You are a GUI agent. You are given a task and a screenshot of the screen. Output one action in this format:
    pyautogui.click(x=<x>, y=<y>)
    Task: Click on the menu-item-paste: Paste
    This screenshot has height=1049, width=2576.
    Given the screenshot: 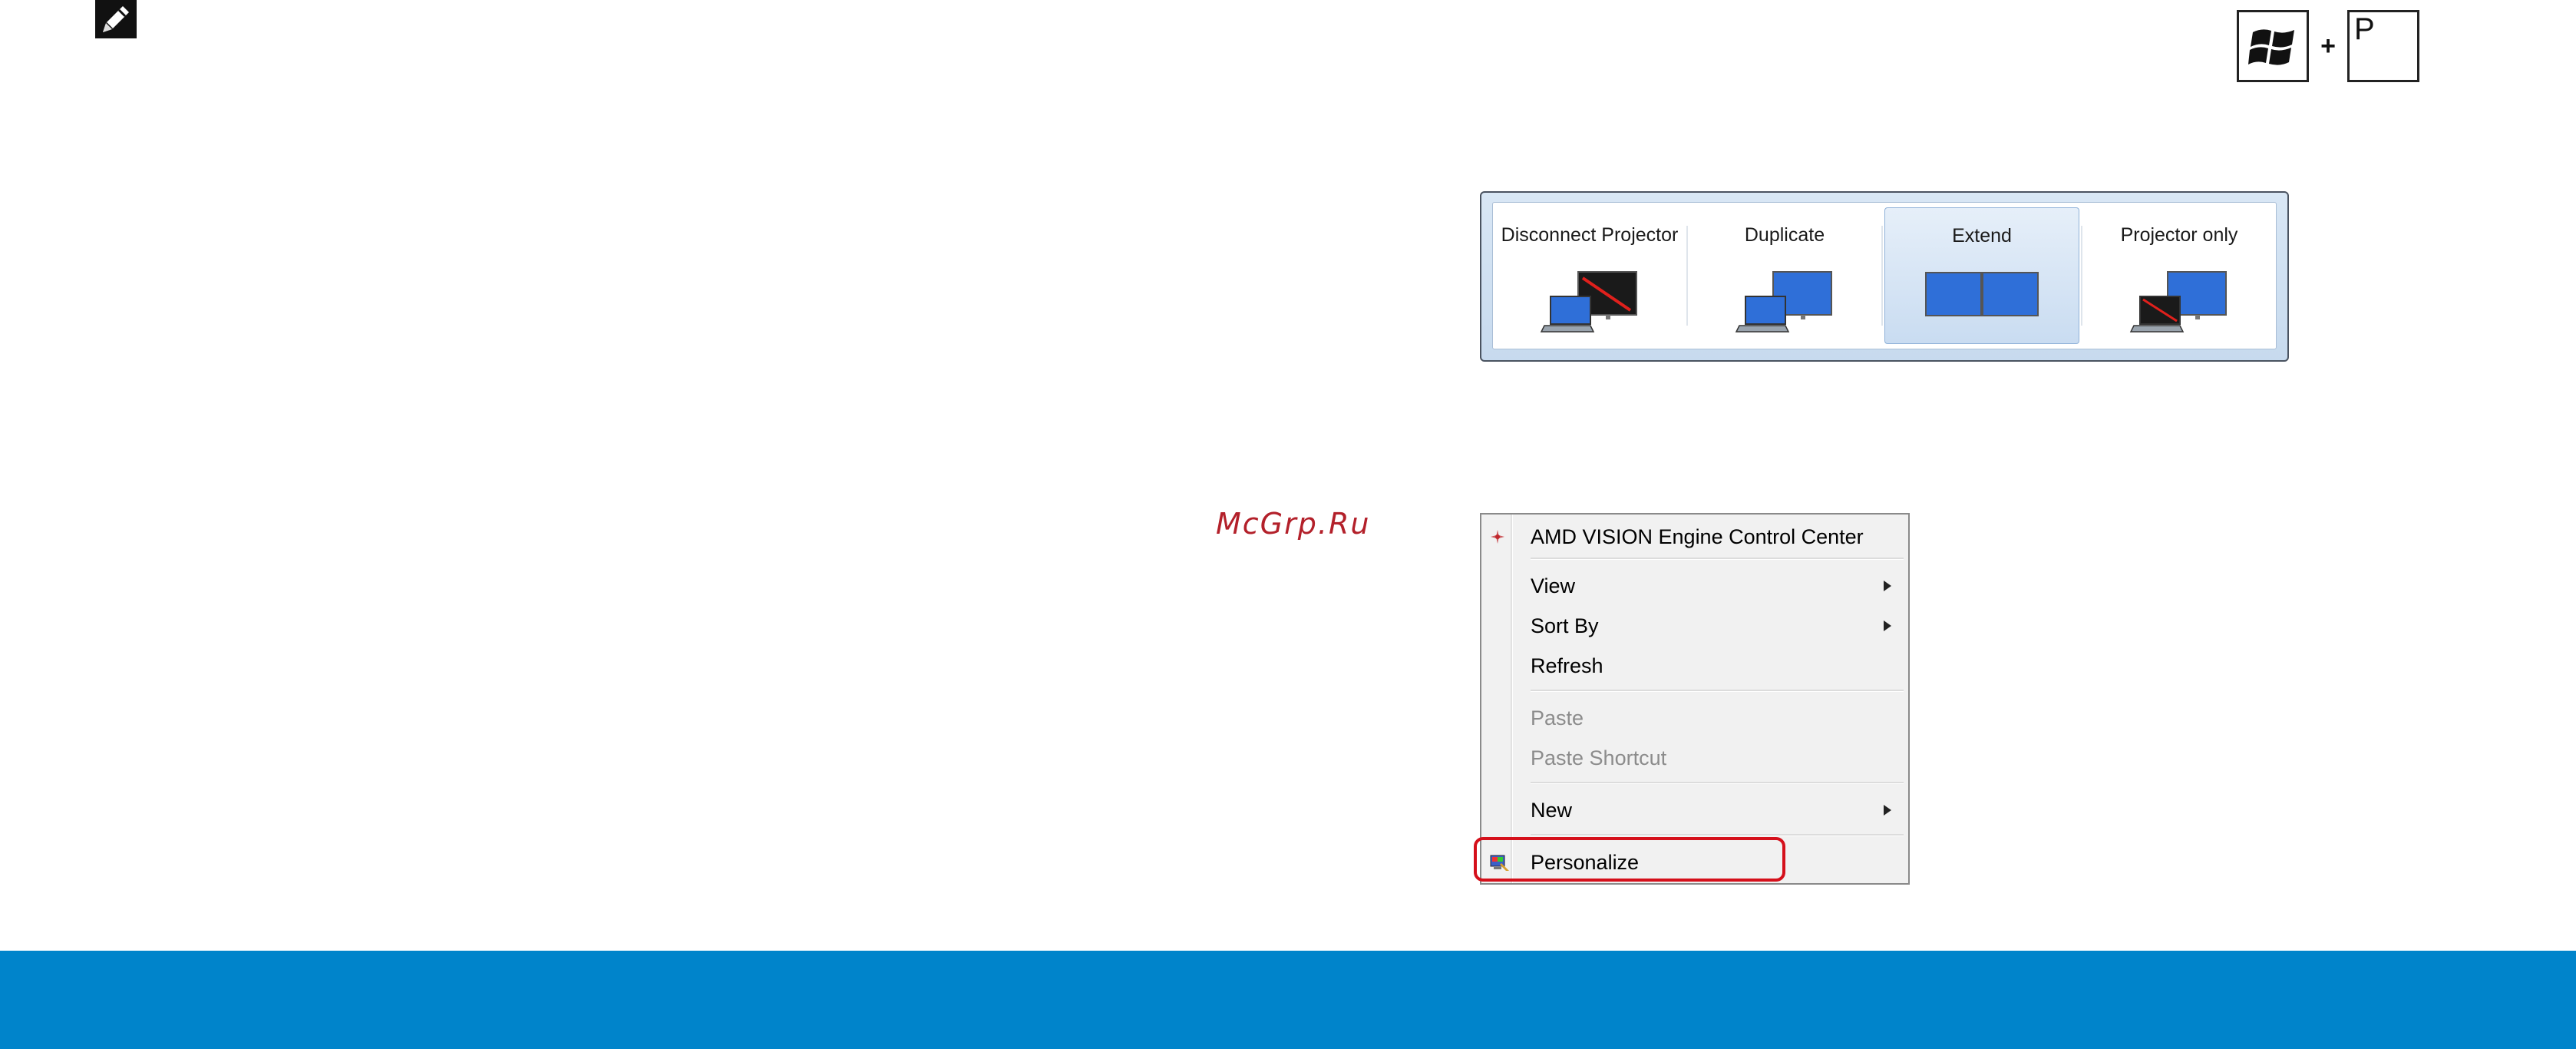 What is the action you would take?
    pyautogui.click(x=1694, y=718)
    